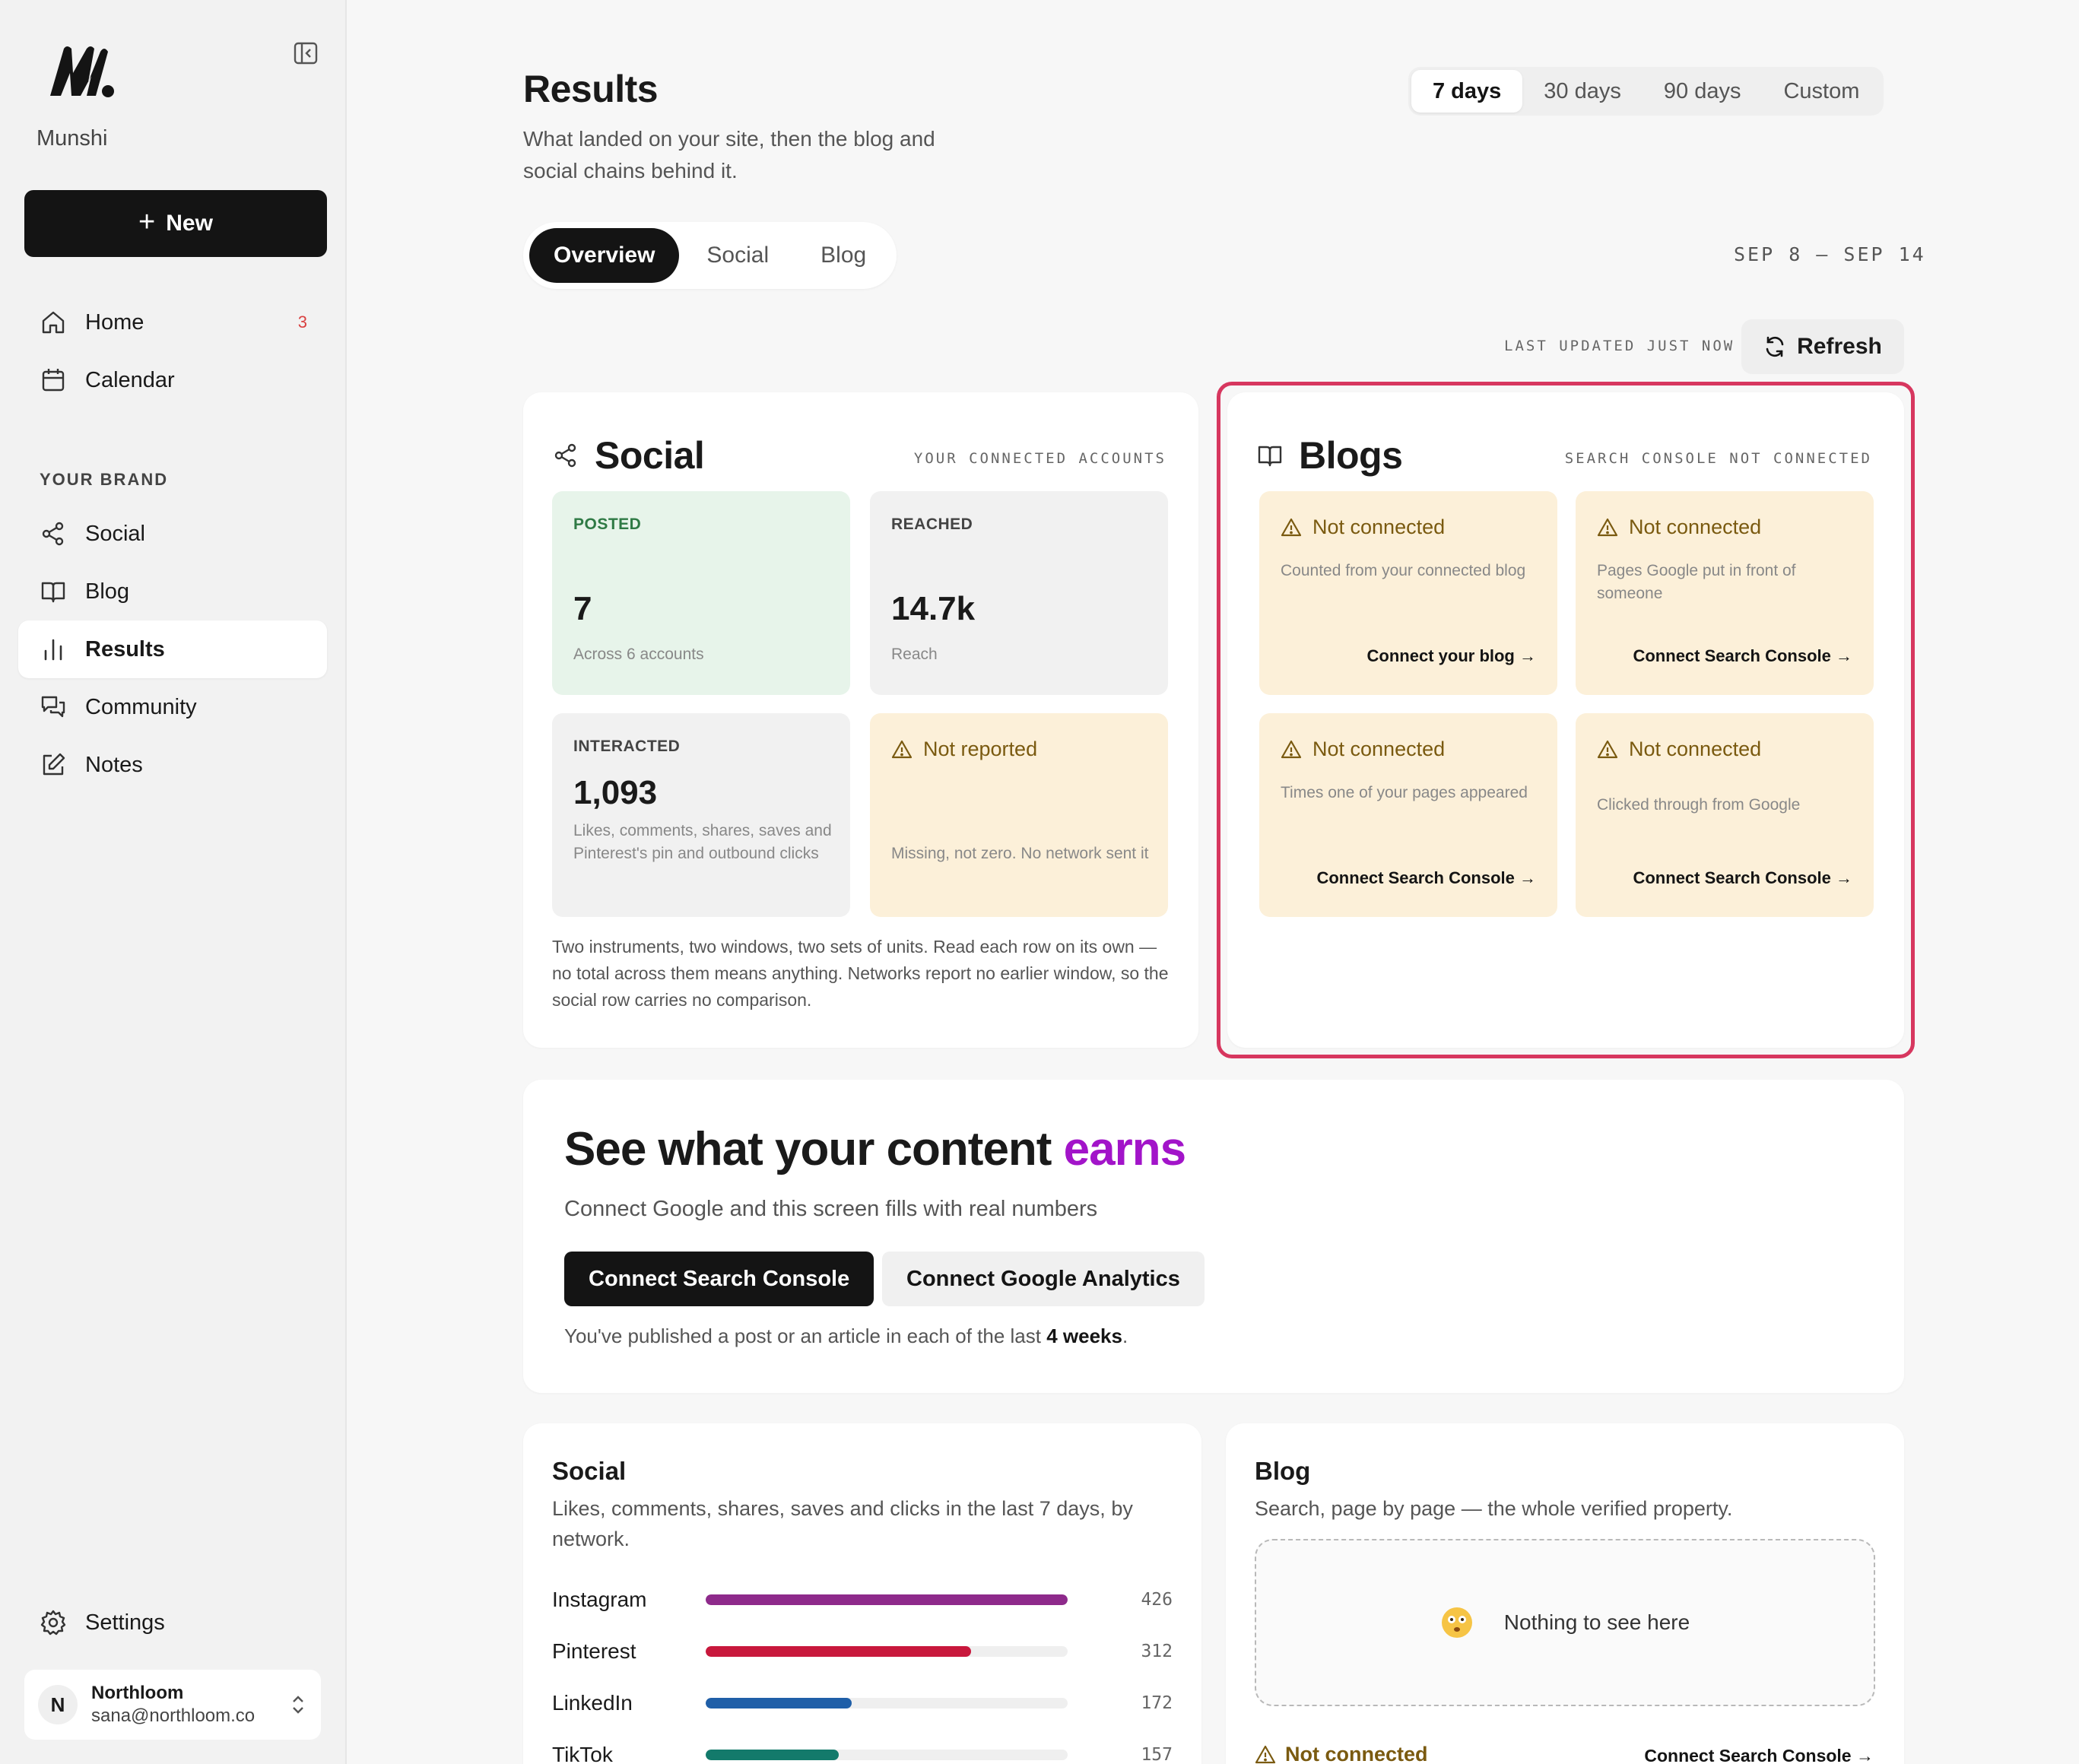  What do you see at coordinates (1696, 582) in the screenshot?
I see `tile-desc: Pages Google put in front of someone` at bounding box center [1696, 582].